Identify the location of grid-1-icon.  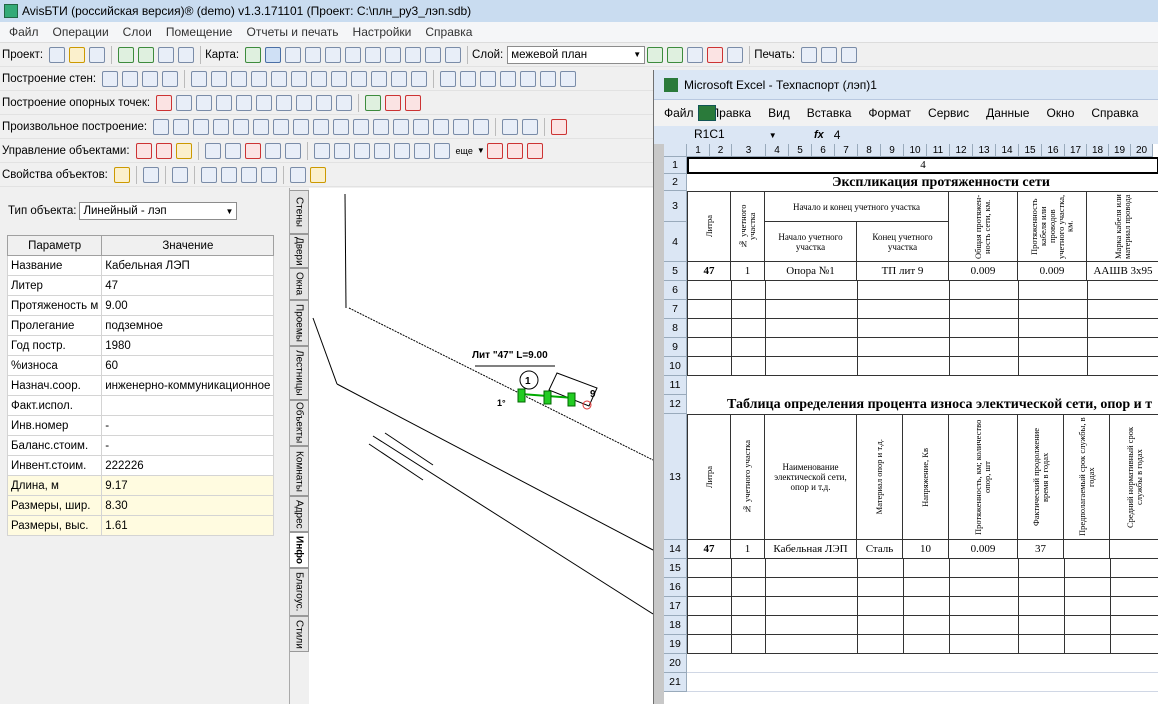
(319, 78).